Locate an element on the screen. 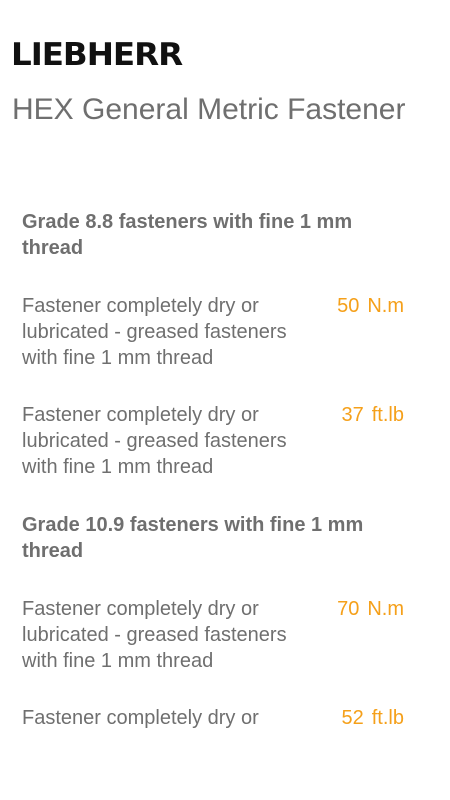 This screenshot has width=450, height=800. page-title: HEX General Metric Fastener is located at coordinates (209, 109).